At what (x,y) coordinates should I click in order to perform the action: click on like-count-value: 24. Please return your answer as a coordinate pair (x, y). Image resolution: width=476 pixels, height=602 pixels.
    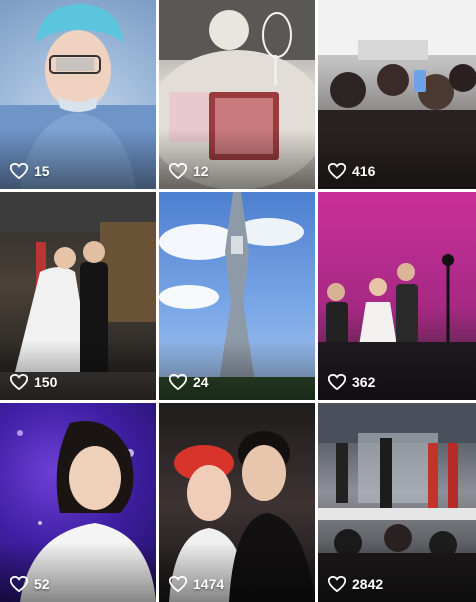
    Looking at the image, I should click on (201, 382).